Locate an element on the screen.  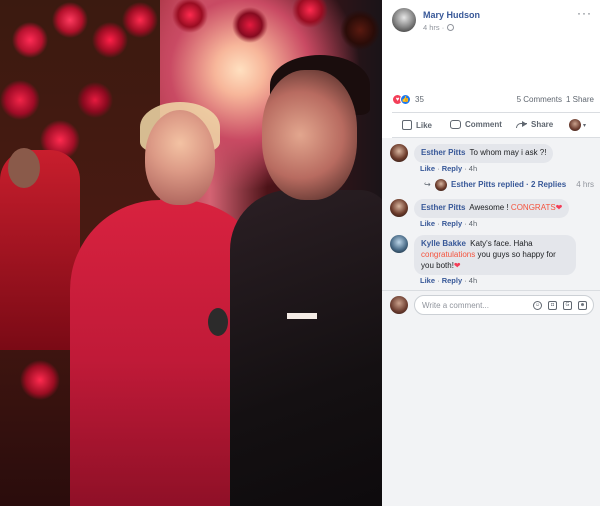
comment-text: To whom may i ask ?! is located at coordinates (508, 152).